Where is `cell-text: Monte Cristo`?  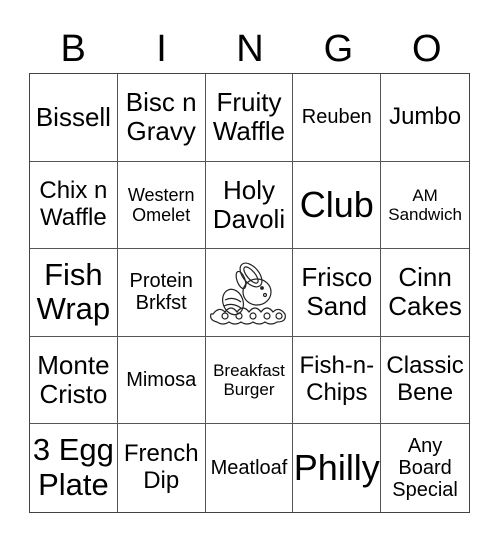 cell-text: Monte Cristo is located at coordinates (73, 379).